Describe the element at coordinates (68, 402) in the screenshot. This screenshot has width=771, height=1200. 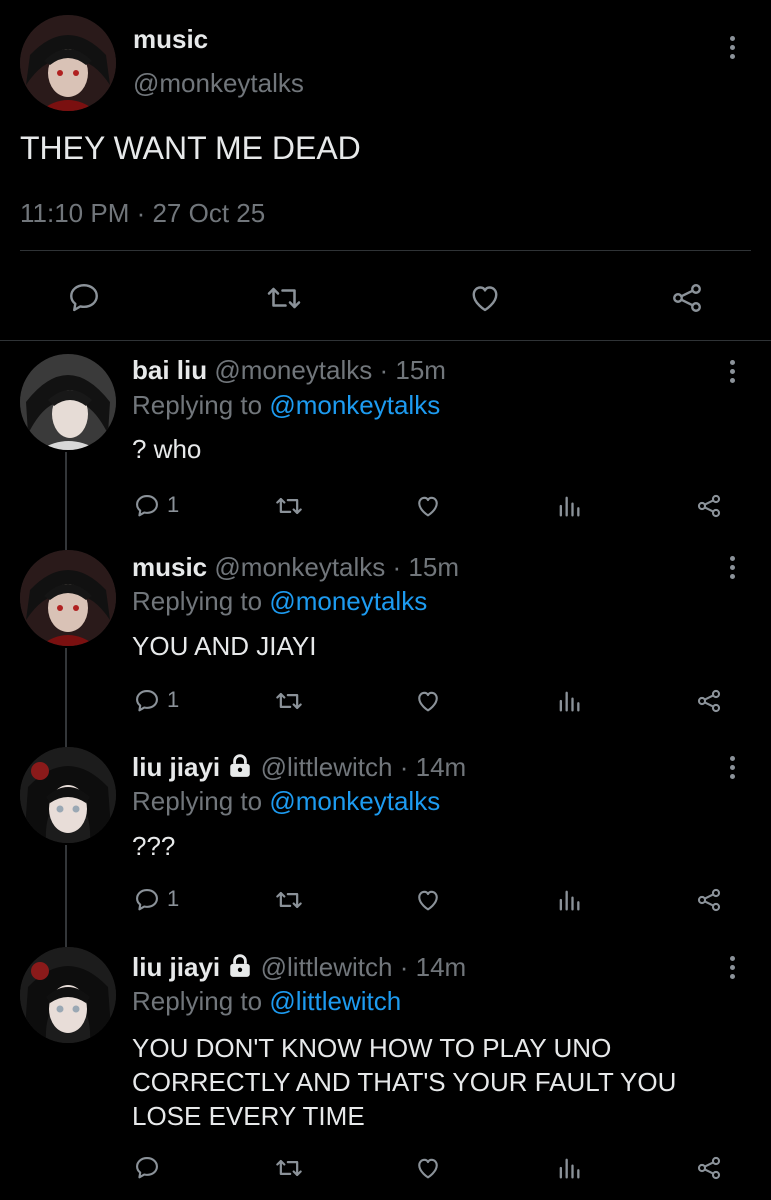
I see `avatar-bai-liu` at that location.